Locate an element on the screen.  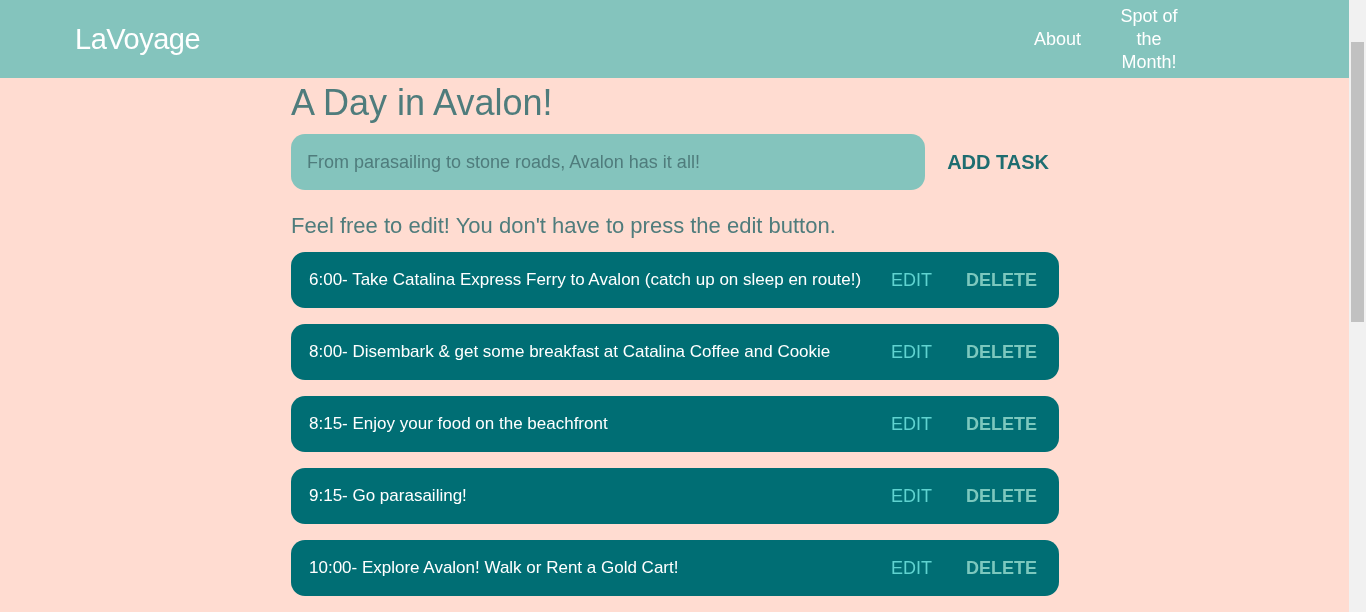
nav-link: Spot of the Month! is located at coordinates (1149, 39).